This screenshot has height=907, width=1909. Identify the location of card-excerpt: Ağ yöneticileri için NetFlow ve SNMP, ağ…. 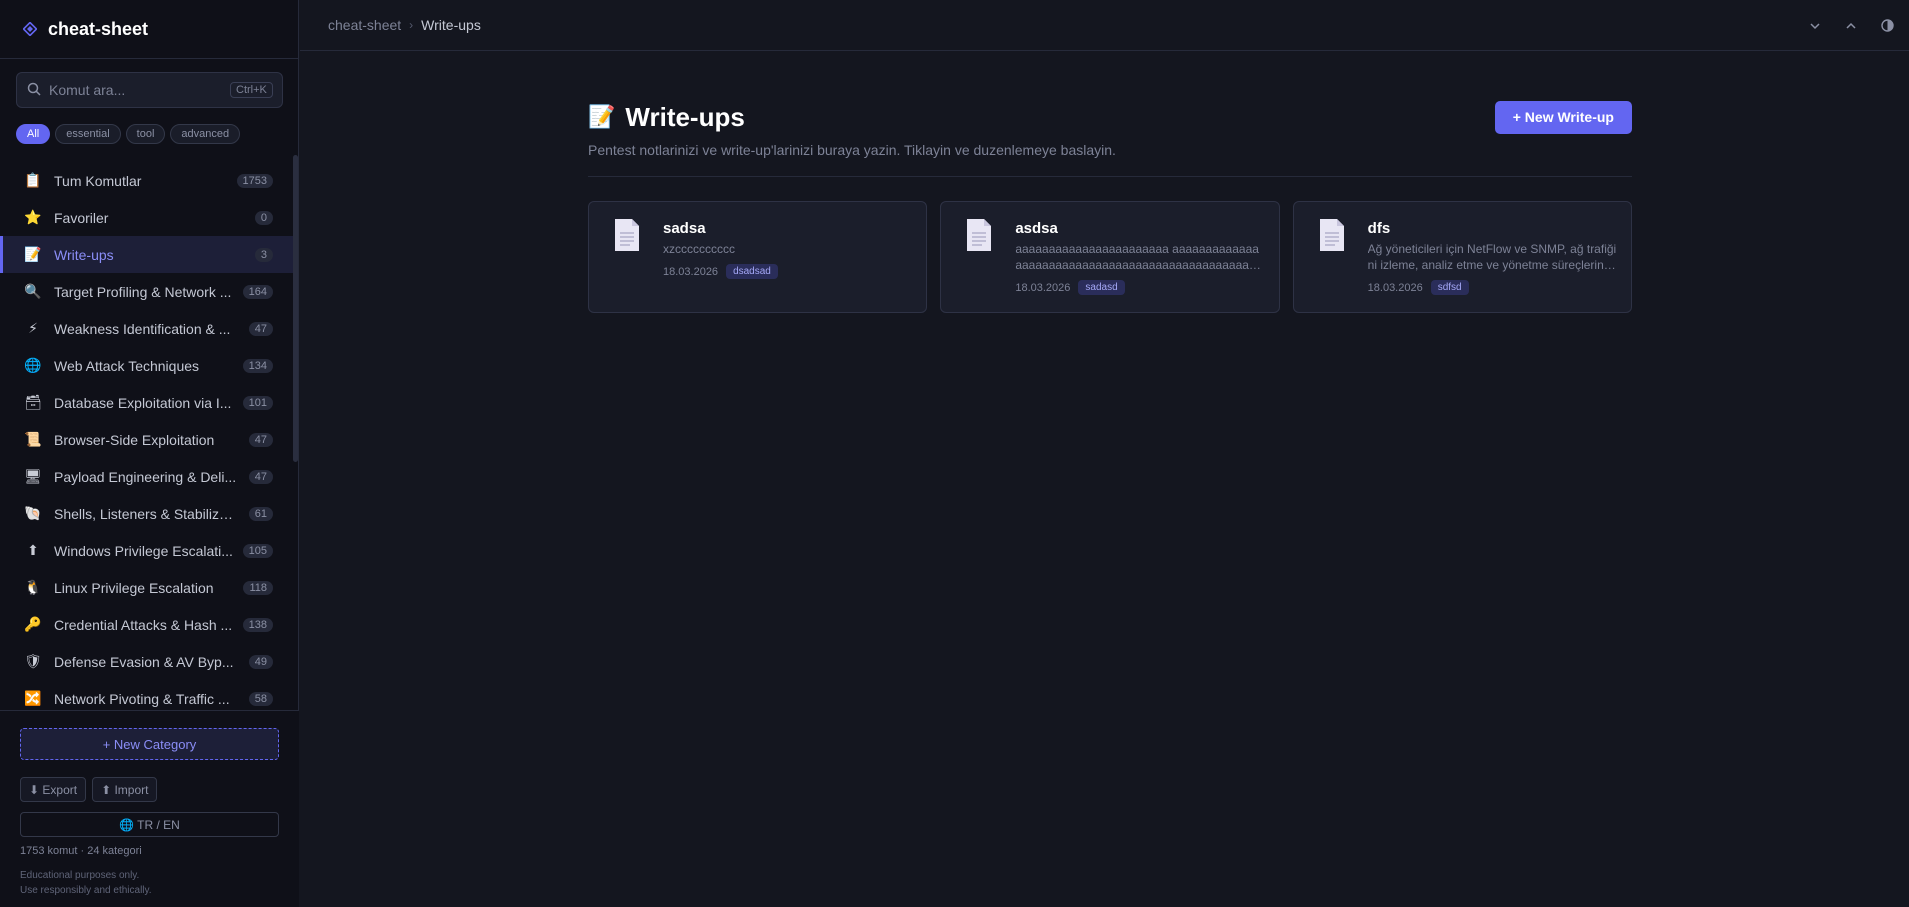
(1492, 257).